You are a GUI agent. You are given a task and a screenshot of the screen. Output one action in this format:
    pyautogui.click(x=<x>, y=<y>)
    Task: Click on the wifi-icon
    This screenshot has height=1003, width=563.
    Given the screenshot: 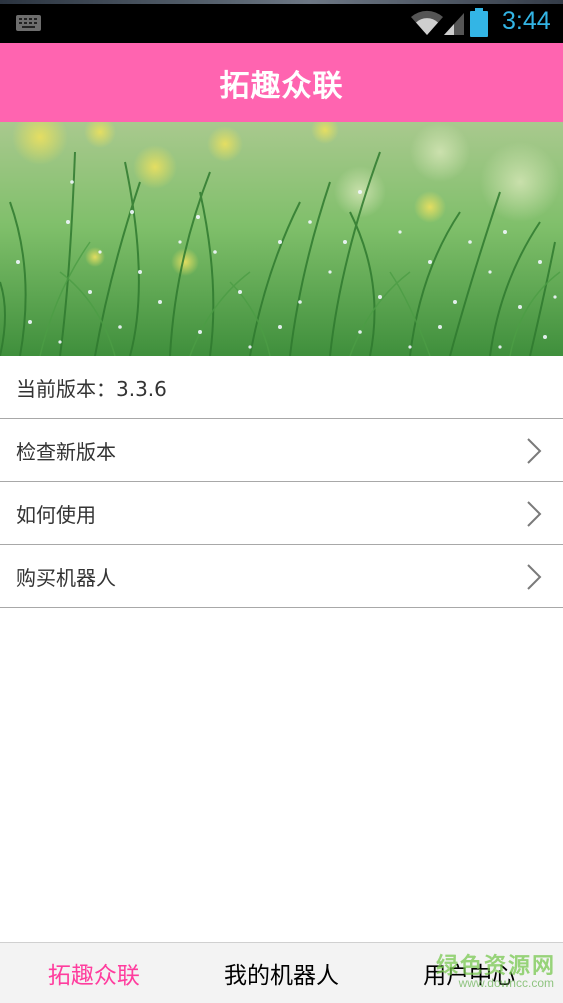 What is the action you would take?
    pyautogui.click(x=427, y=23)
    